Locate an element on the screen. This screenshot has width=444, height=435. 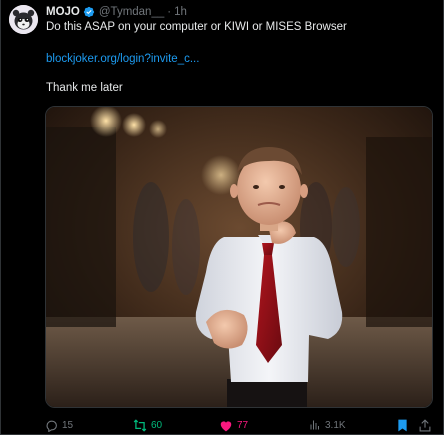
reply-count: 15 is located at coordinates (68, 425).